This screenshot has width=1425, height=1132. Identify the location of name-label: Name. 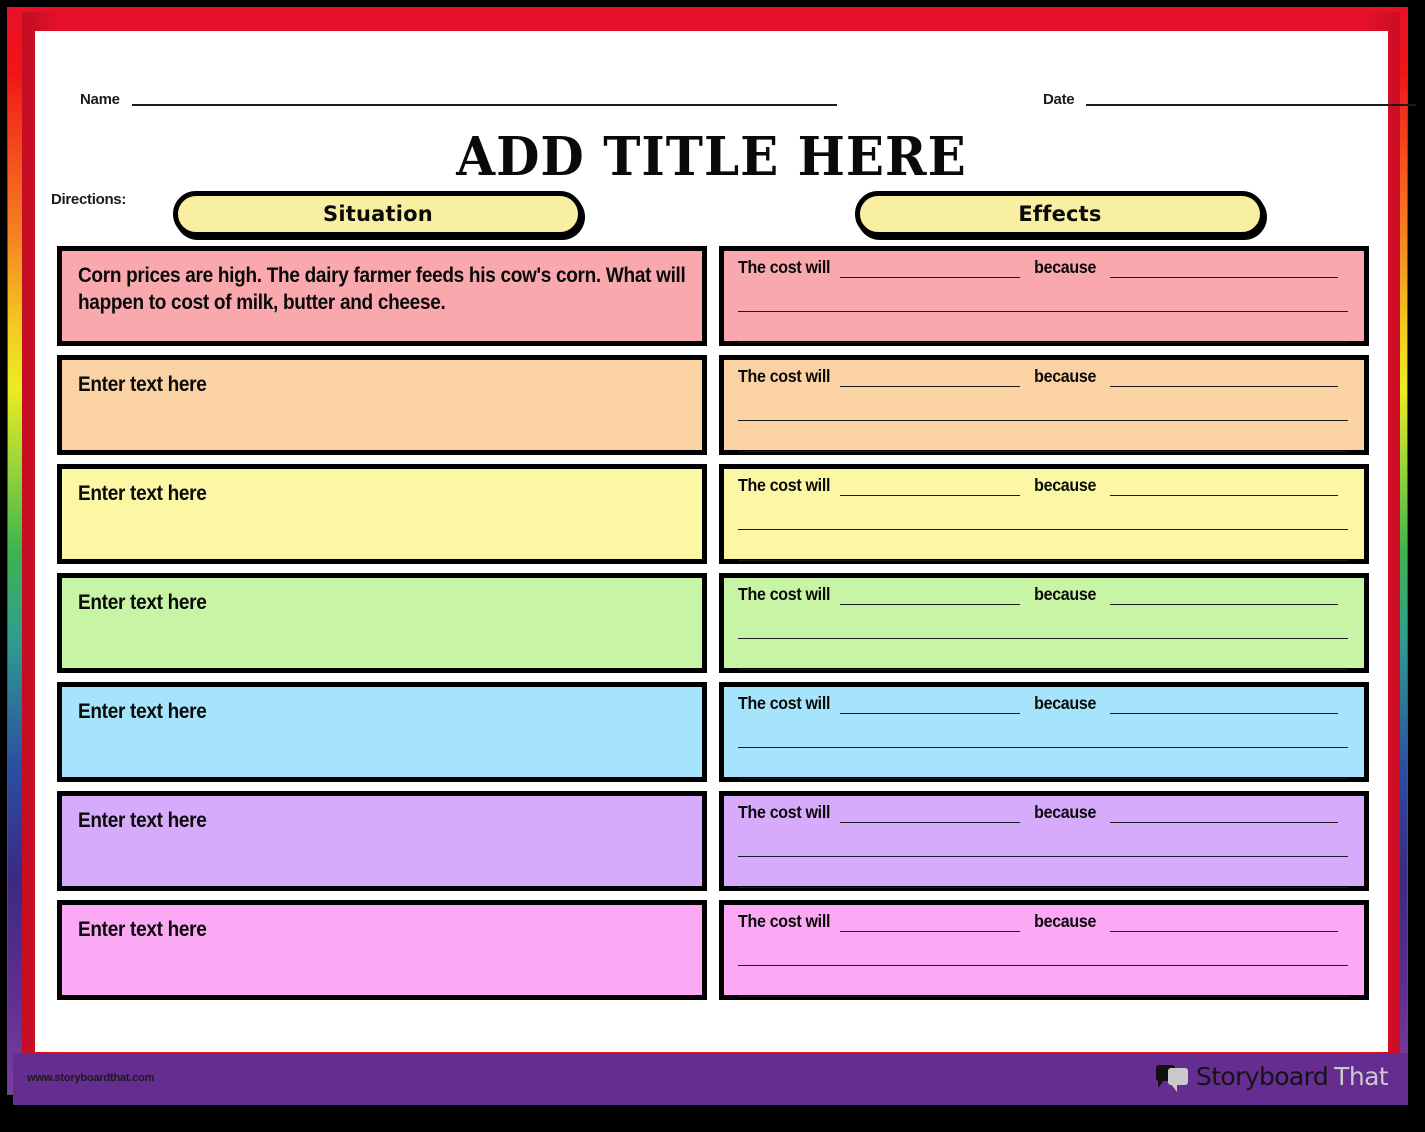
(100, 99).